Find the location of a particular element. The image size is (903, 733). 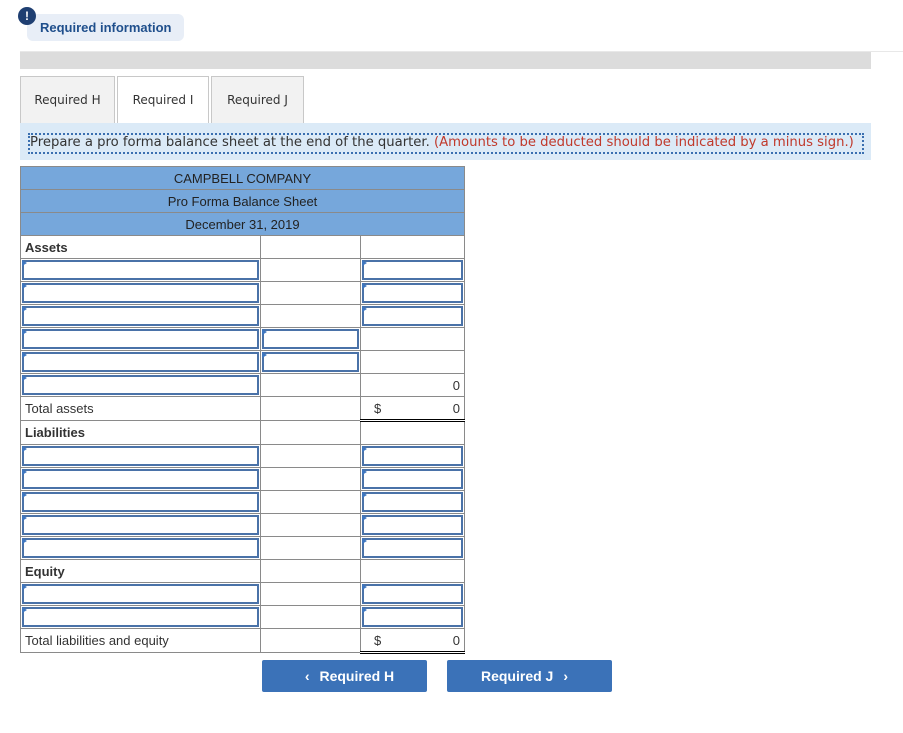

tab-required-i: Required I is located at coordinates (163, 100).